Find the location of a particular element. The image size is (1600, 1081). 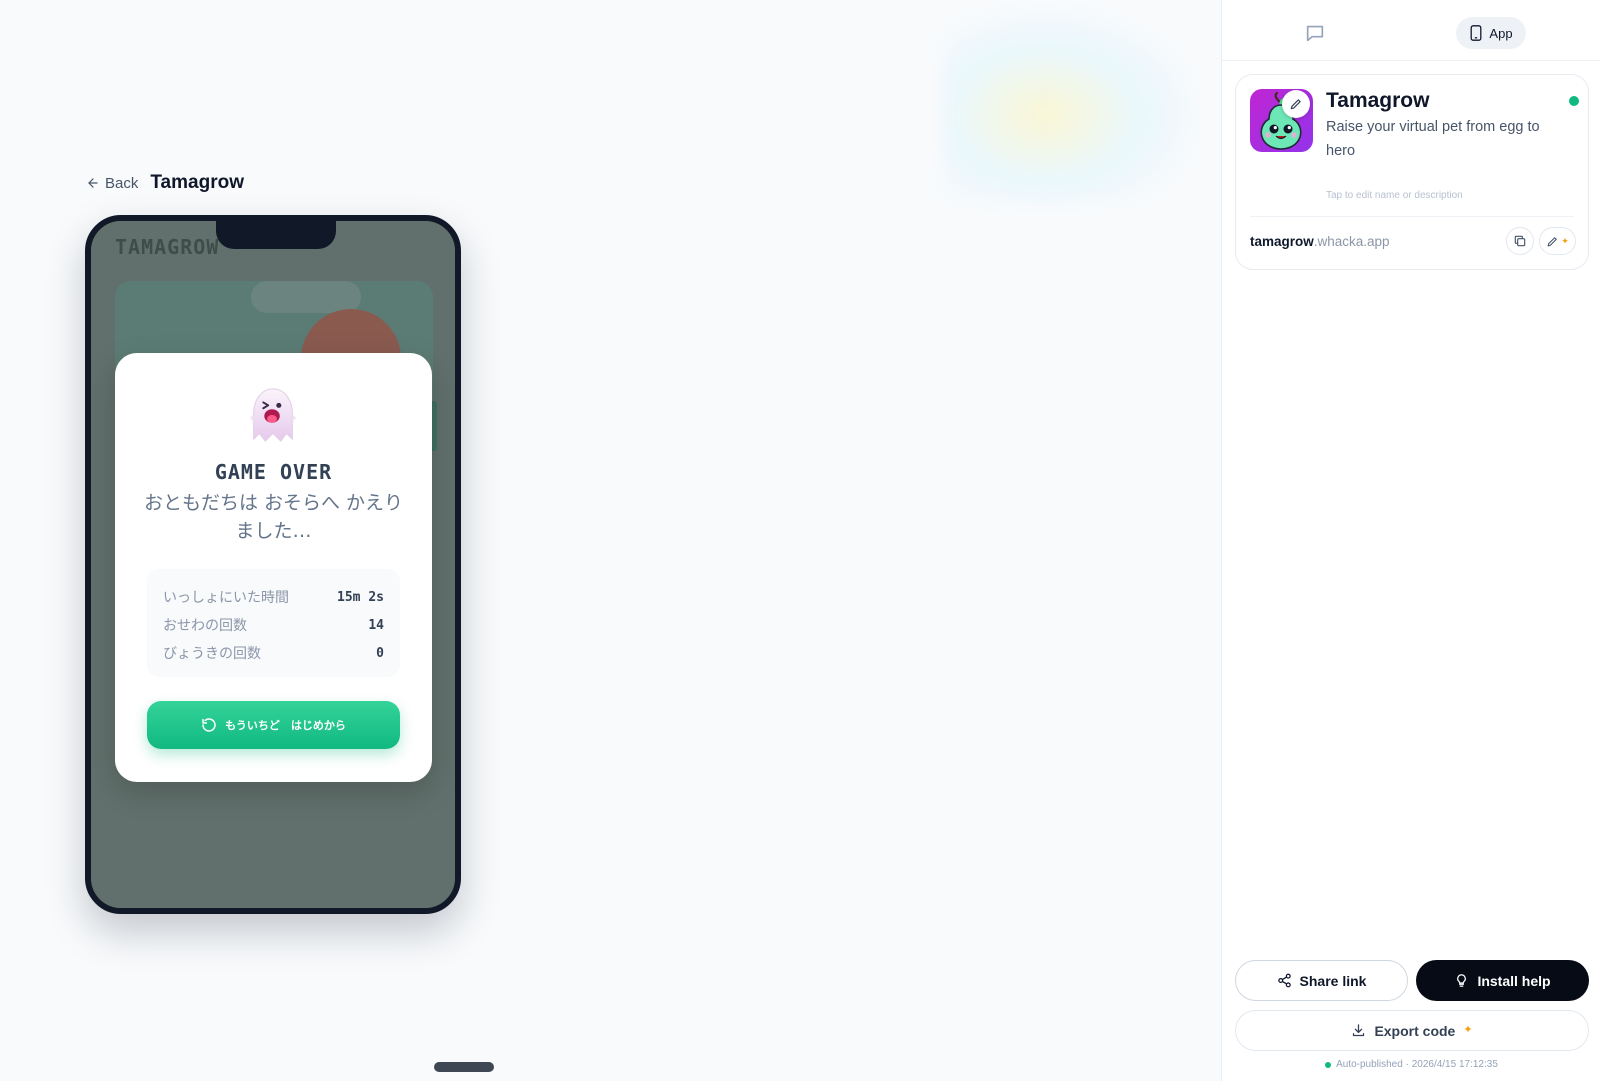

published-text: Auto-published · 2026/4/15 17:12:35 is located at coordinates (1417, 1064).